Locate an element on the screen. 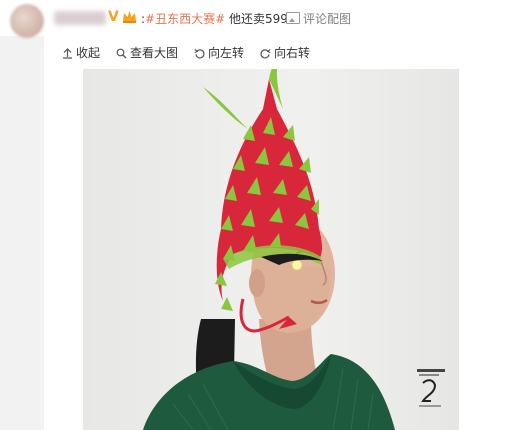 The image size is (505, 430). rotate-left-icon is located at coordinates (199, 54).